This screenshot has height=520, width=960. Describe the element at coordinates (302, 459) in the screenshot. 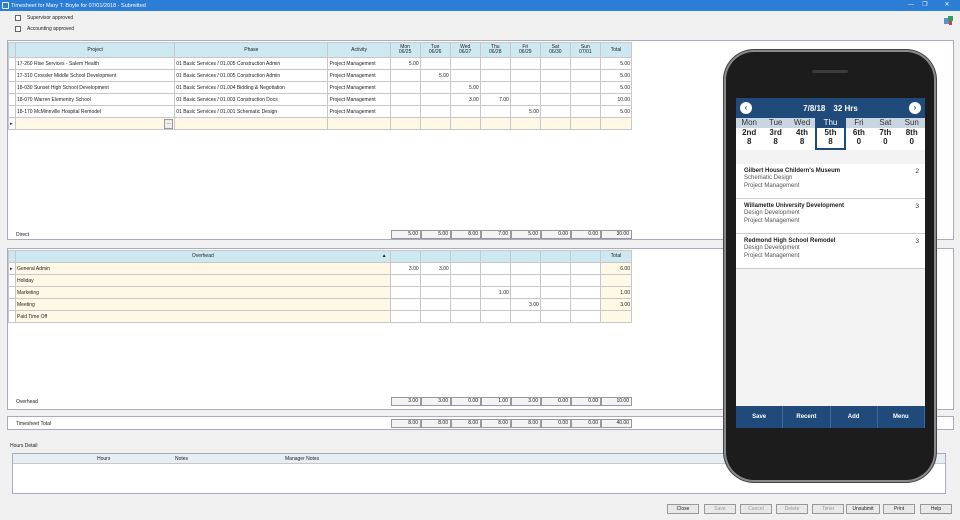

I see `hours-detail-col-manager-notes: Manager Notes` at that location.